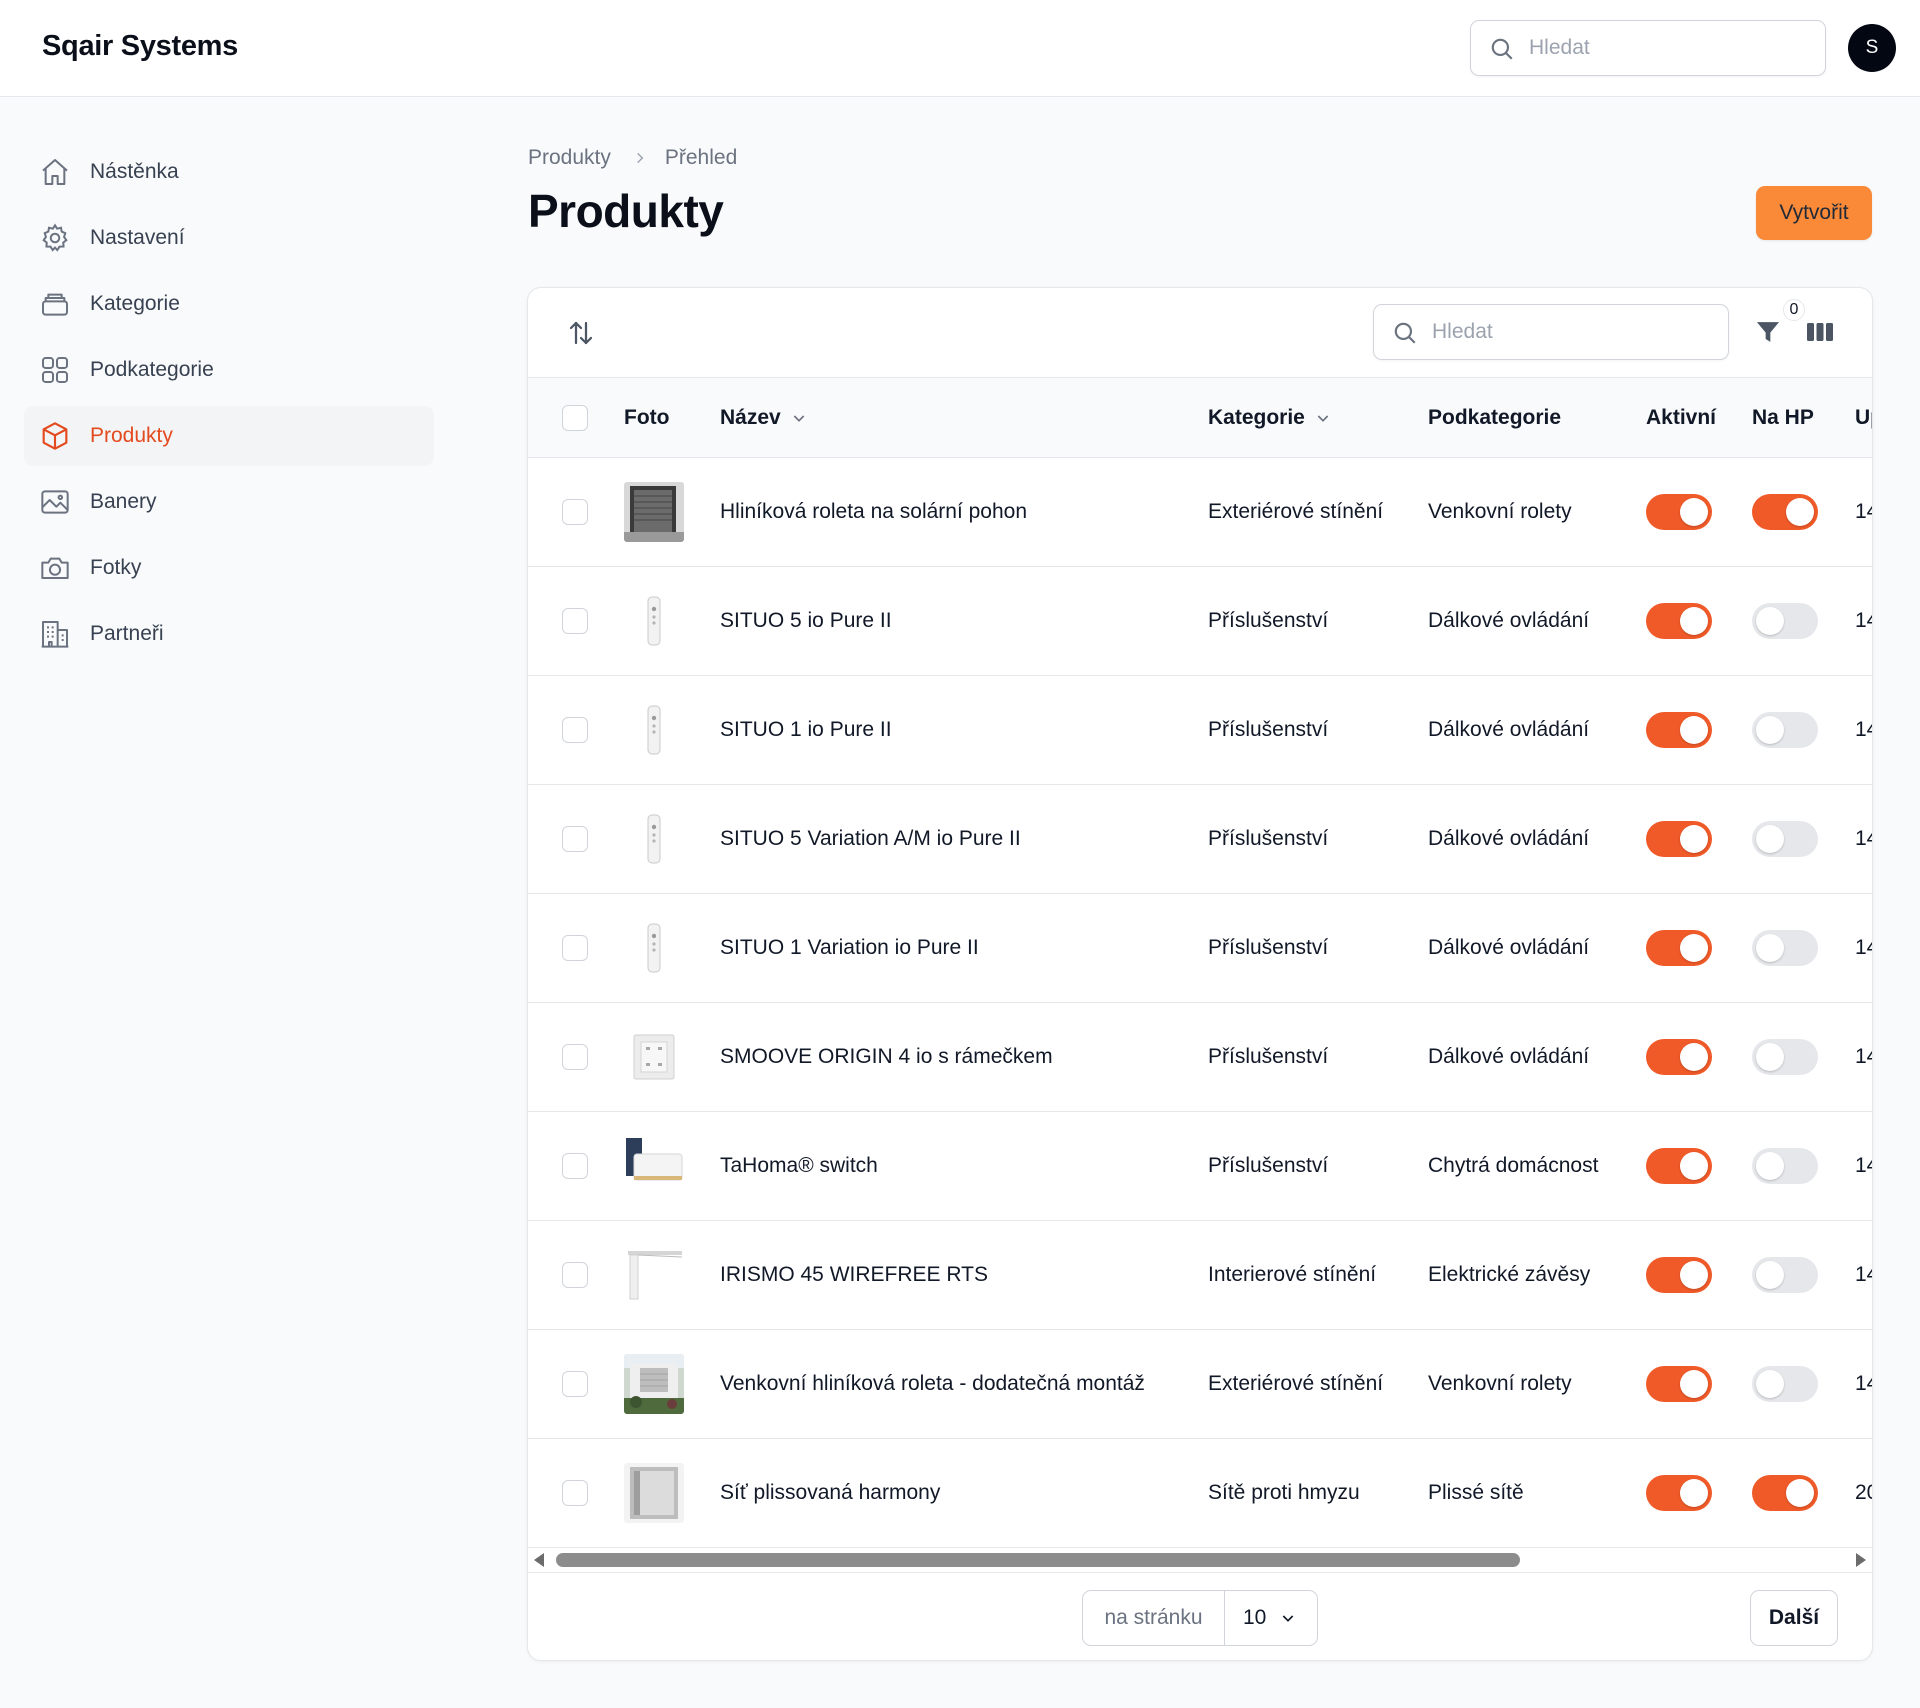  I want to click on select-all-checkbox, so click(575, 418).